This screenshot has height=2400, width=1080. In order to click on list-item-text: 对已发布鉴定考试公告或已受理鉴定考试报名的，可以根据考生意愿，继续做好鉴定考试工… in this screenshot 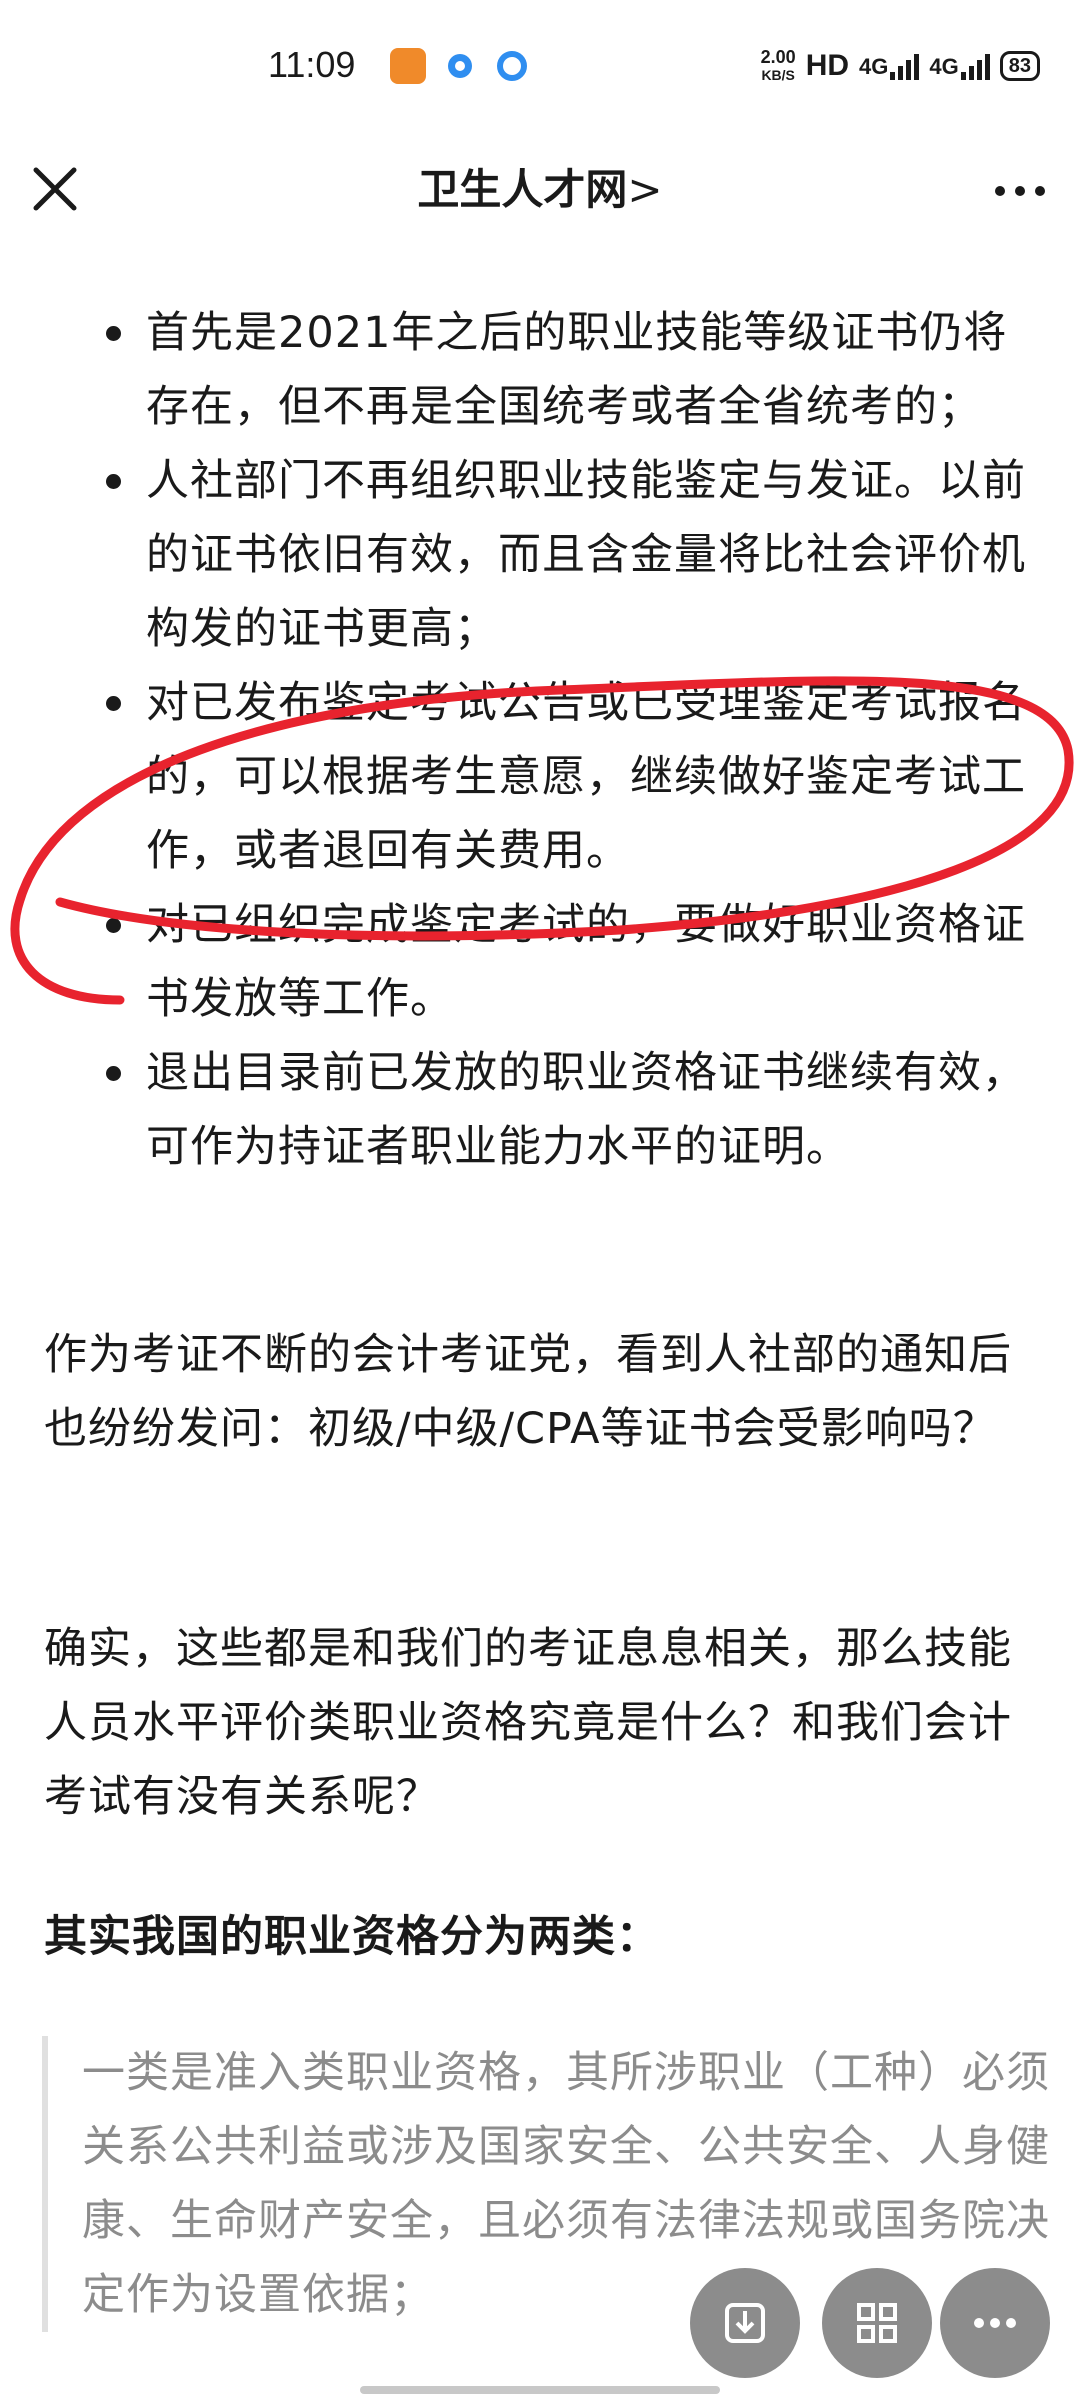, I will do `click(586, 777)`.